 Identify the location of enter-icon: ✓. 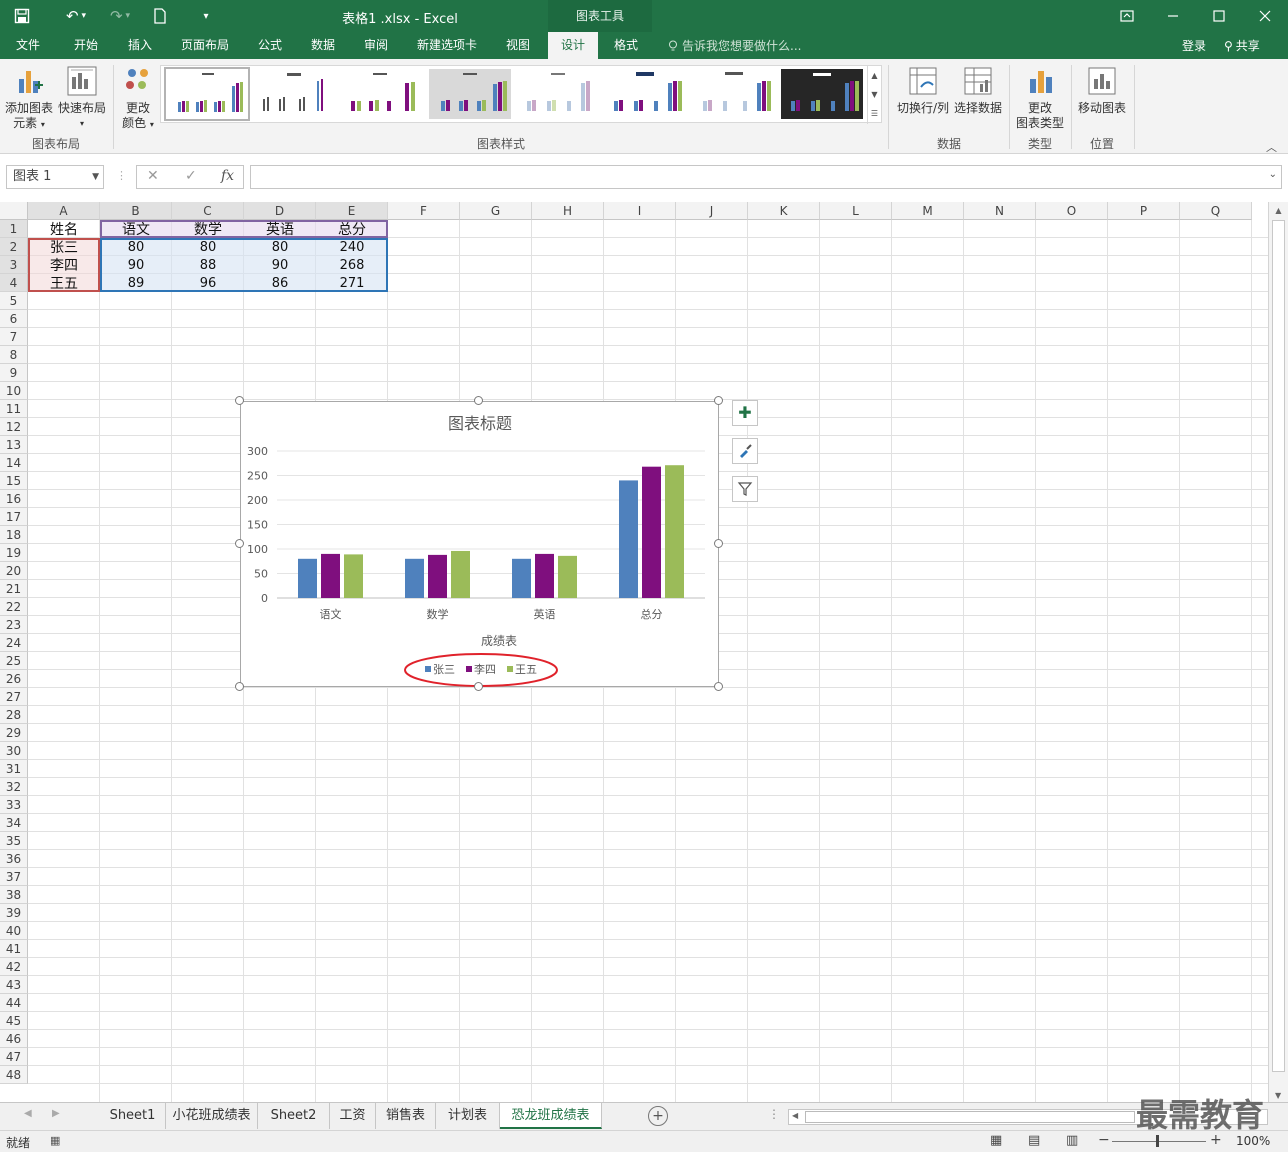
(191, 176).